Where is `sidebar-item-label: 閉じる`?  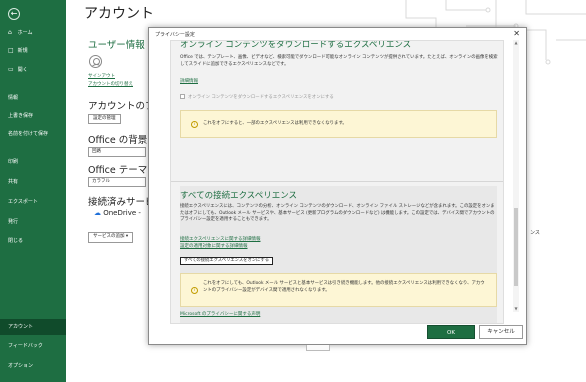 sidebar-item-label: 閉じる is located at coordinates (16, 241).